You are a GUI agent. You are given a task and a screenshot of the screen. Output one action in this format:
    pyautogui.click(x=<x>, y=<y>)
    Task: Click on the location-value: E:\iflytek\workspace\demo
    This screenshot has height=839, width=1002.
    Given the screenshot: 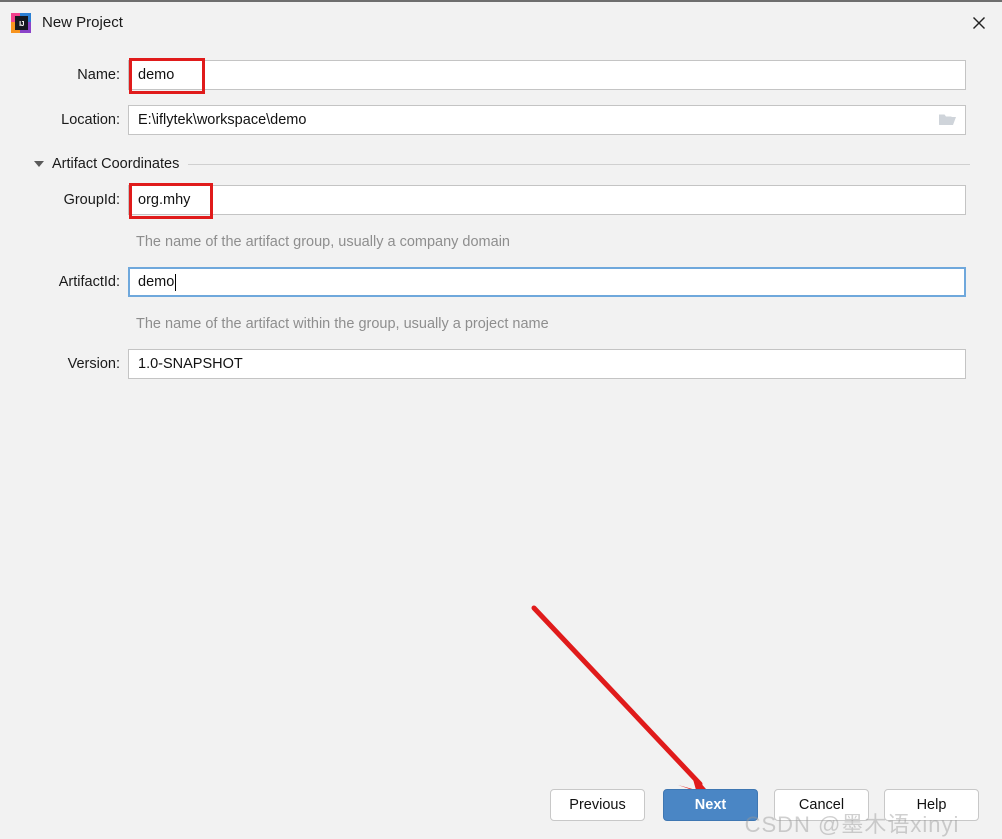 What is the action you would take?
    pyautogui.click(x=222, y=120)
    